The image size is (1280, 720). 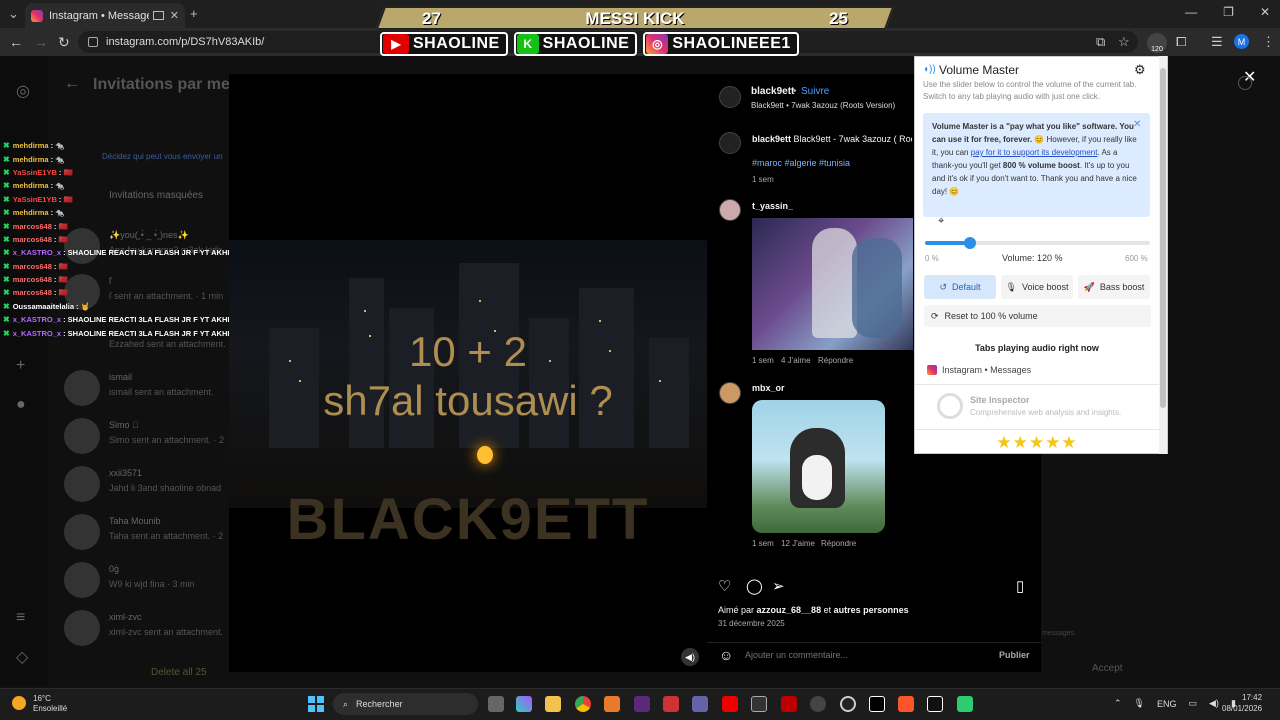 What do you see at coordinates (1214, 703) in the screenshot?
I see `speaker-icon: ◀)` at bounding box center [1214, 703].